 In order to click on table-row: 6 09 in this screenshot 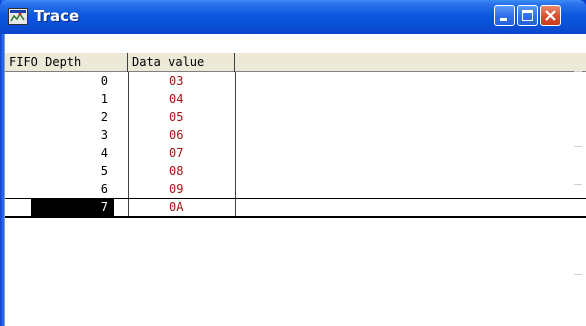, I will do `click(295, 189)`.